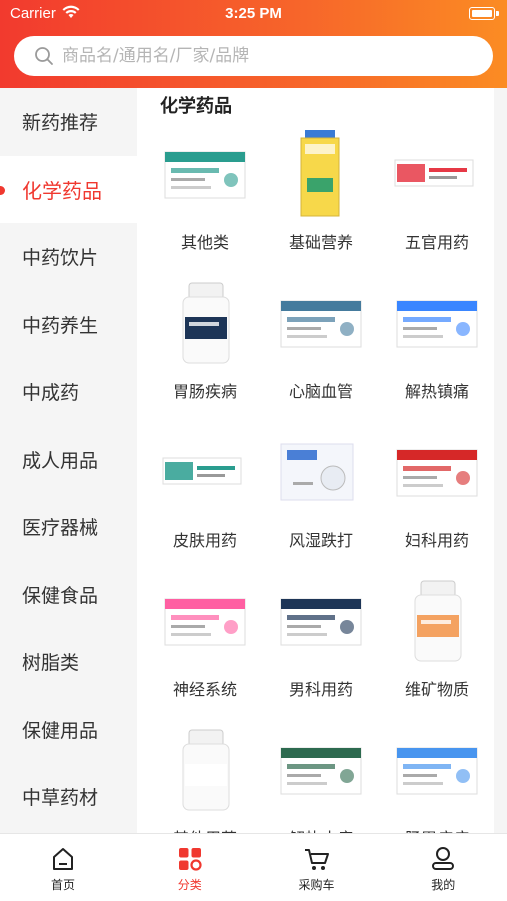 The image size is (507, 901). I want to click on tab-category: 分类, so click(190, 867).